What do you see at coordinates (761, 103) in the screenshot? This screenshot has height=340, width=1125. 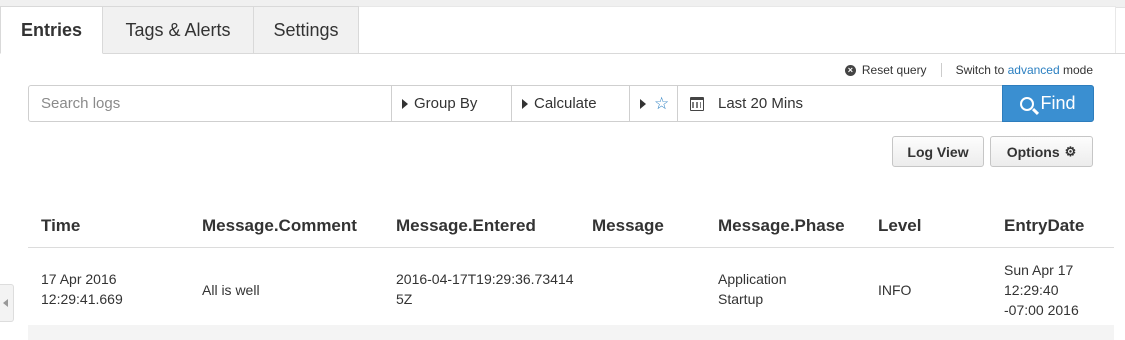 I see `time-range-label: Last 20 Mins` at bounding box center [761, 103].